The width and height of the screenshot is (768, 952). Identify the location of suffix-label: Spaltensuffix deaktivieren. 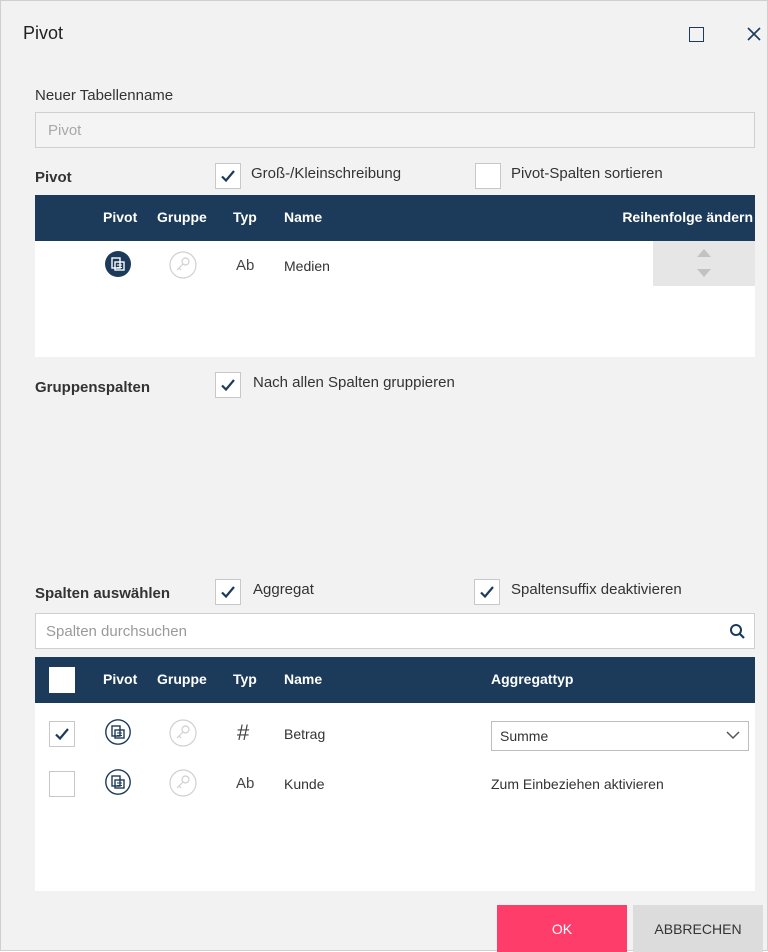
(596, 589).